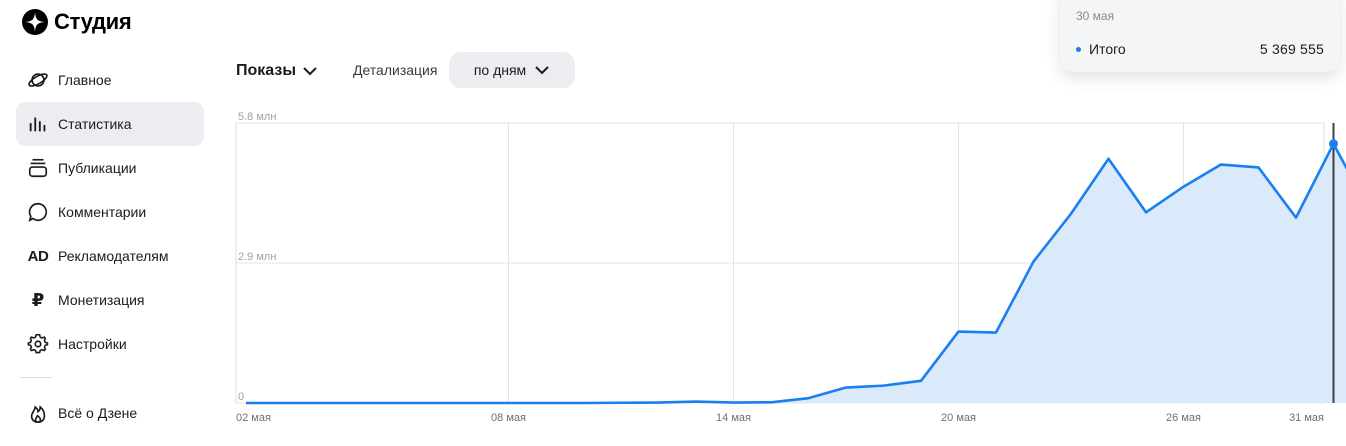  Describe the element at coordinates (241, 397) in the screenshot. I see `y-tick-label: 0` at that location.